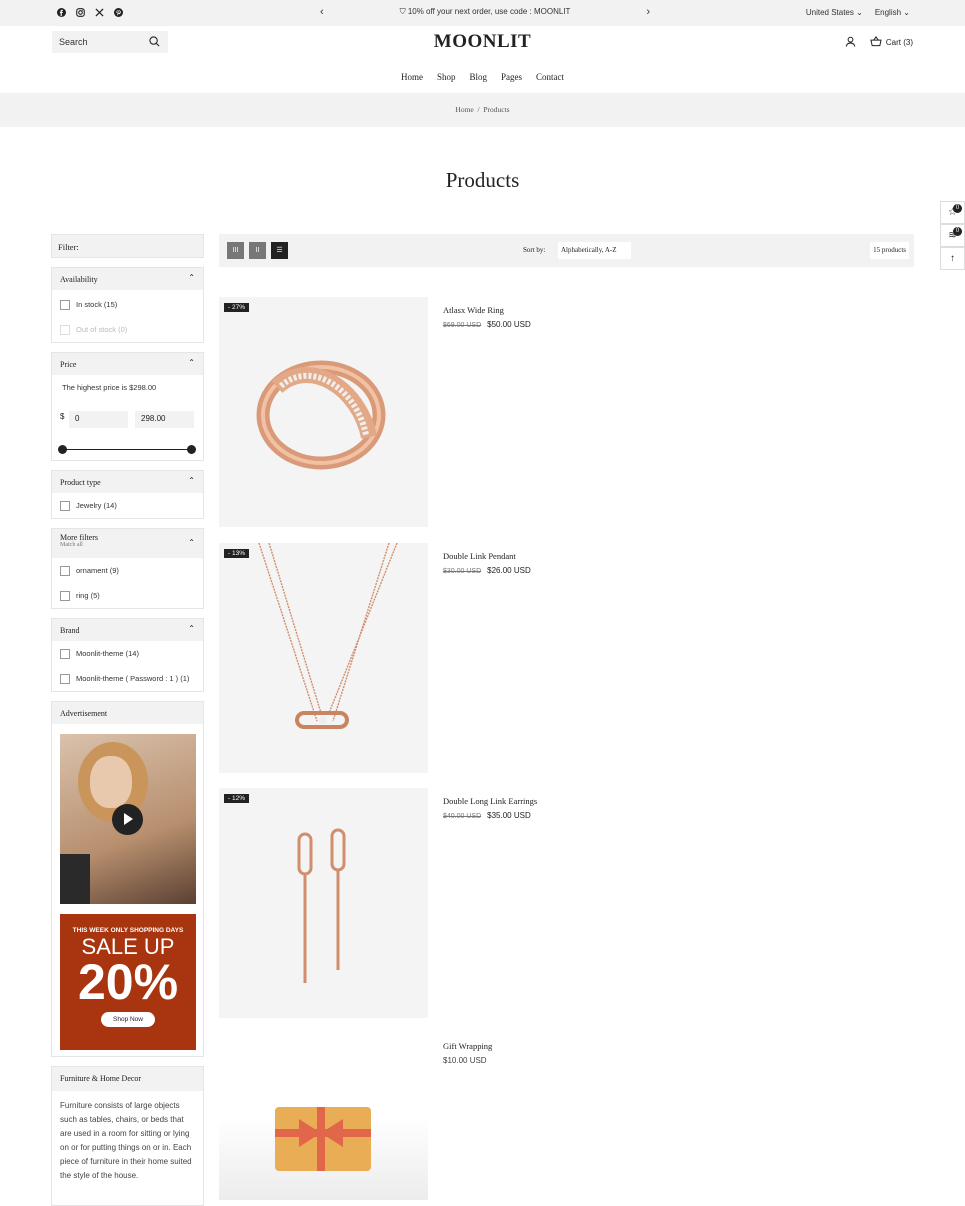 The image size is (965, 1206). Describe the element at coordinates (648, 12) in the screenshot. I see `chevron-right-icon: ›` at that location.